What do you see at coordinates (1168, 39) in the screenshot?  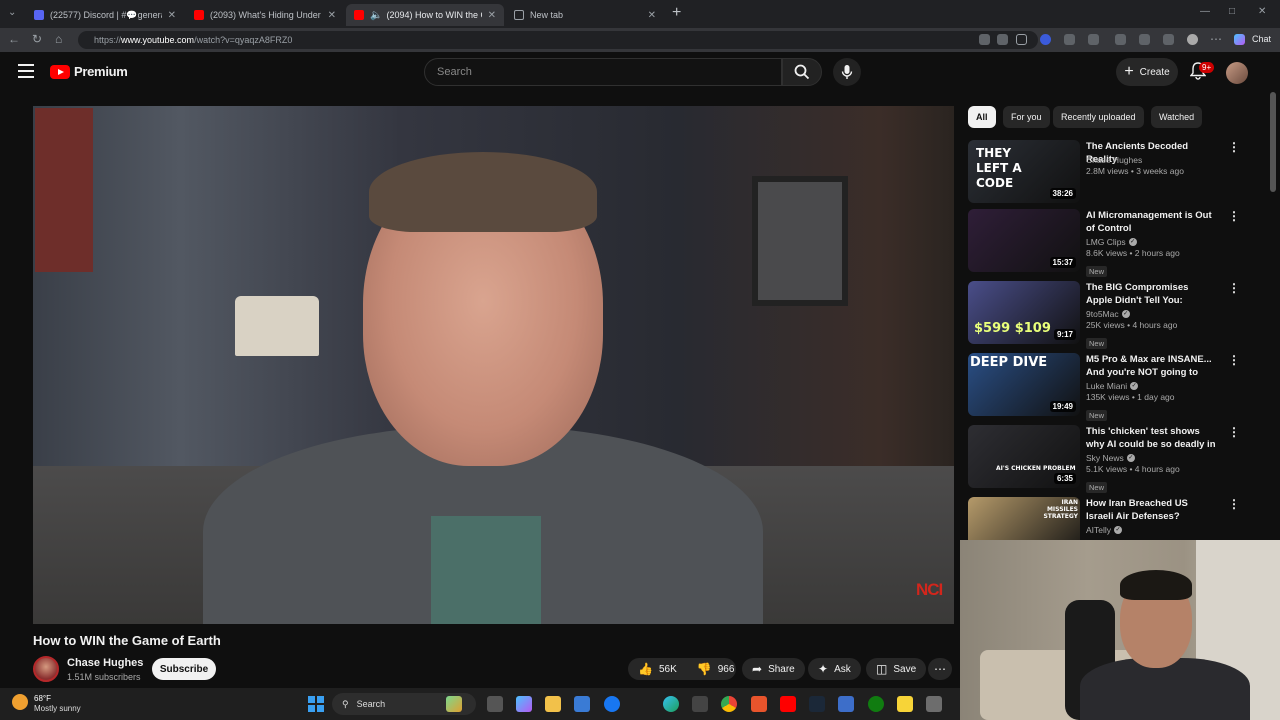 I see `shield-icon` at bounding box center [1168, 39].